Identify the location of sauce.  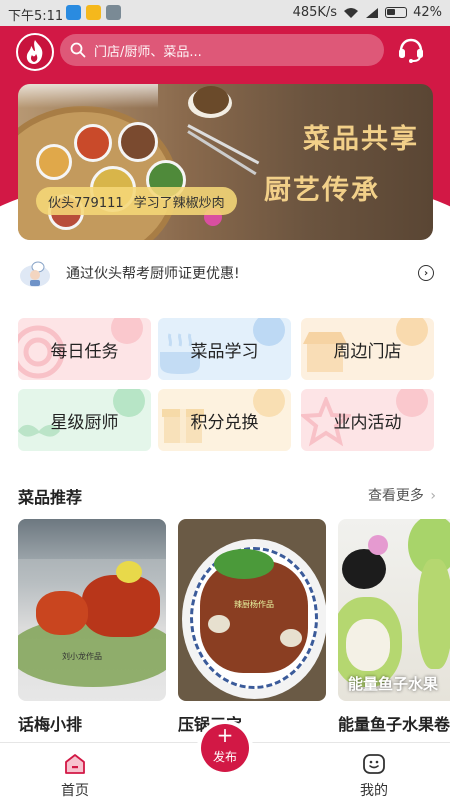
(211, 100).